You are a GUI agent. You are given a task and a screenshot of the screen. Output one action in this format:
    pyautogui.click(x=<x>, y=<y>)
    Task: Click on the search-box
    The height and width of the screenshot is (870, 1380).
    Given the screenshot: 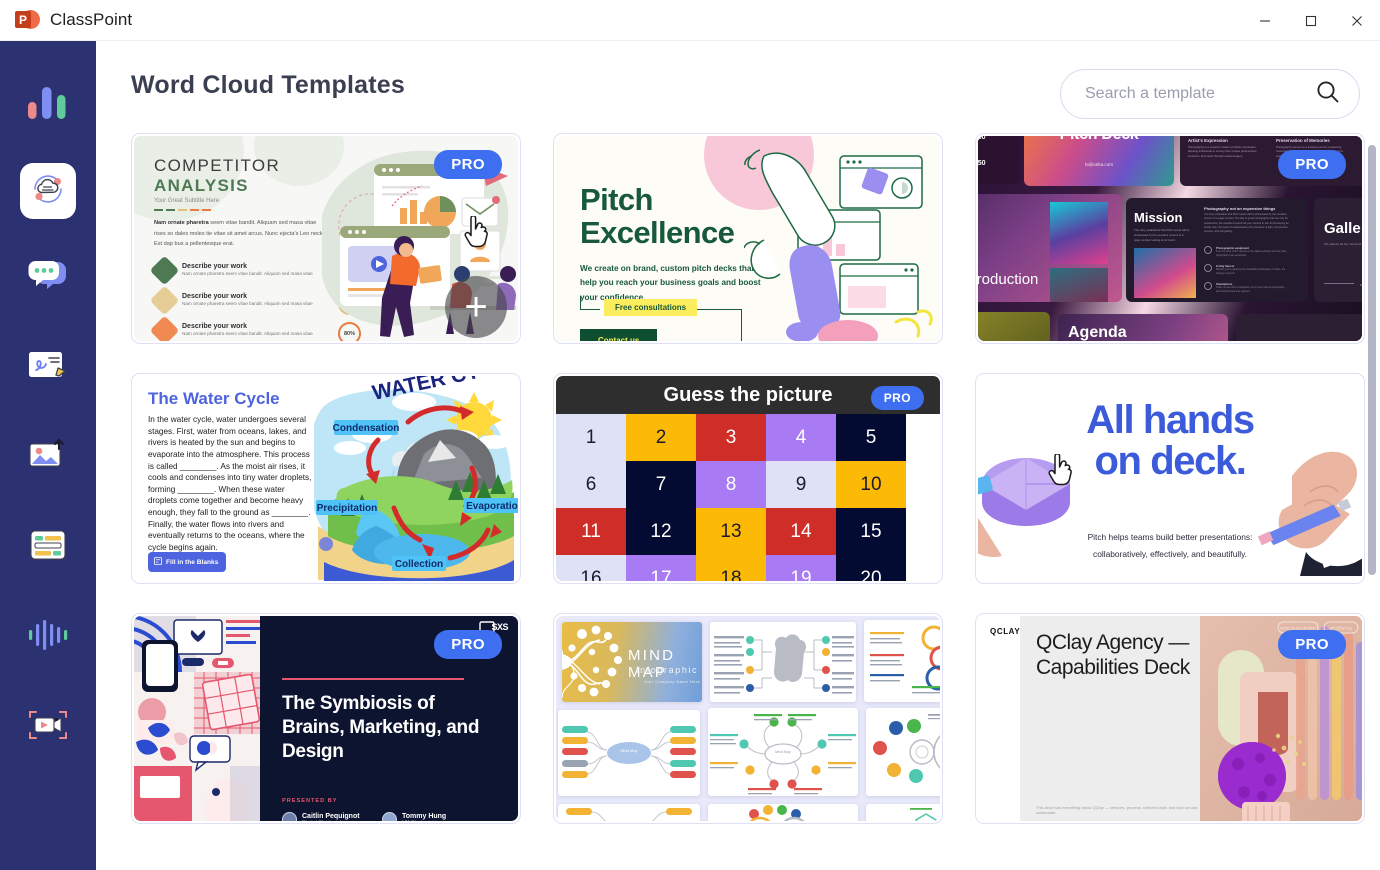 What is the action you would take?
    pyautogui.click(x=1210, y=94)
    